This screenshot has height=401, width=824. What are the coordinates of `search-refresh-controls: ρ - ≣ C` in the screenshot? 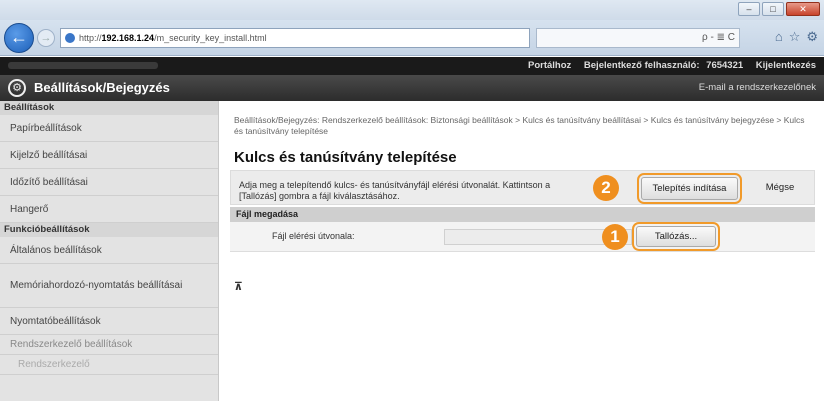 It's located at (638, 38).